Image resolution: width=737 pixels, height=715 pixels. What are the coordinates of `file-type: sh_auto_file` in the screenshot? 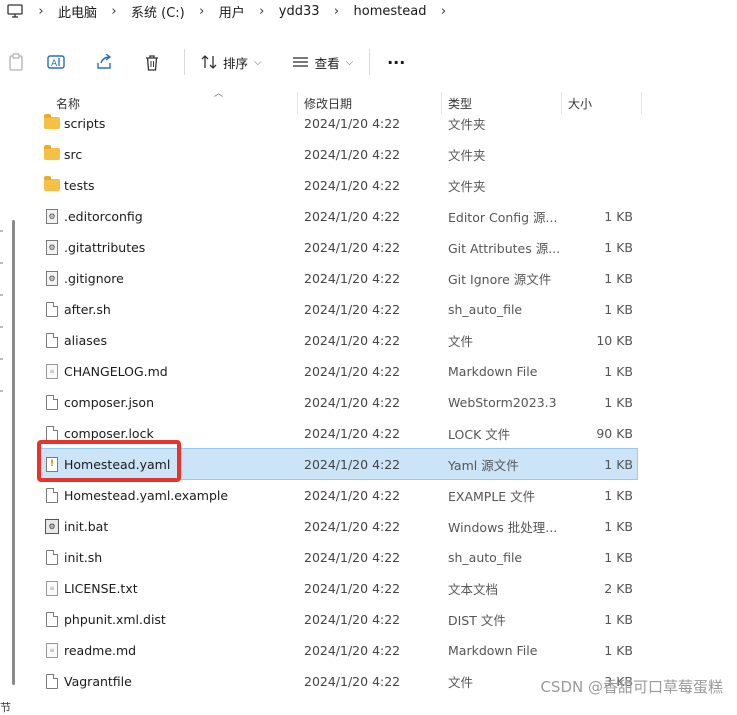 It's located at (485, 557).